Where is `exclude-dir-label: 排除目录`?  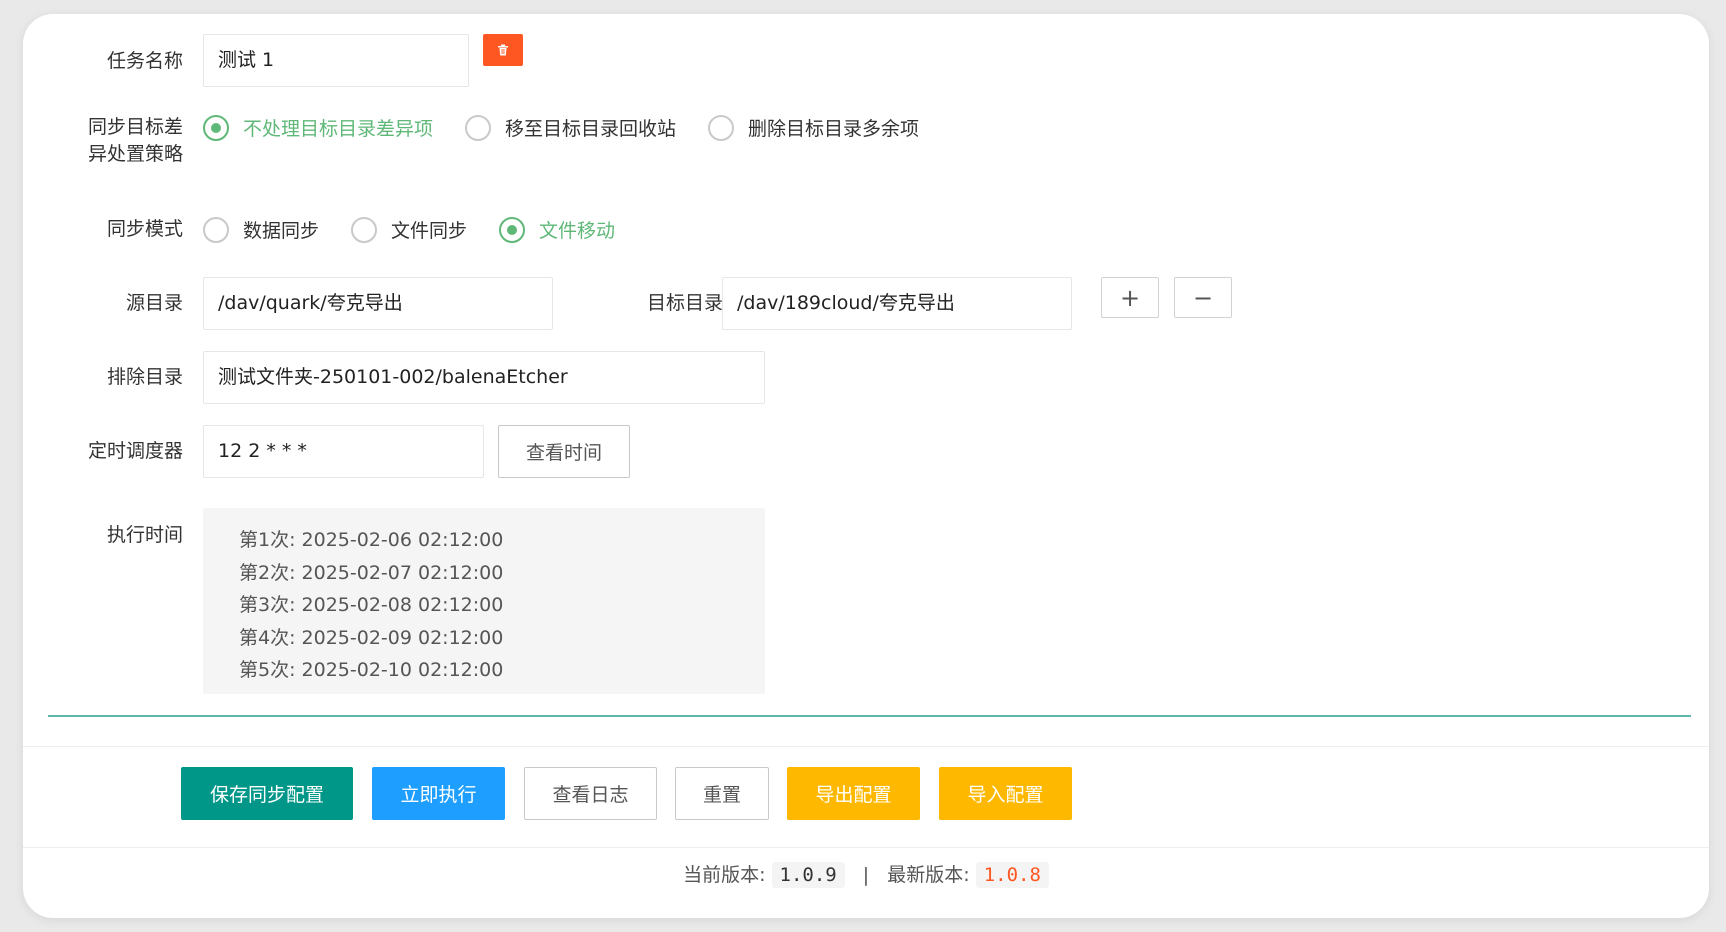
exclude-dir-label: 排除目录 is located at coordinates (144, 377).